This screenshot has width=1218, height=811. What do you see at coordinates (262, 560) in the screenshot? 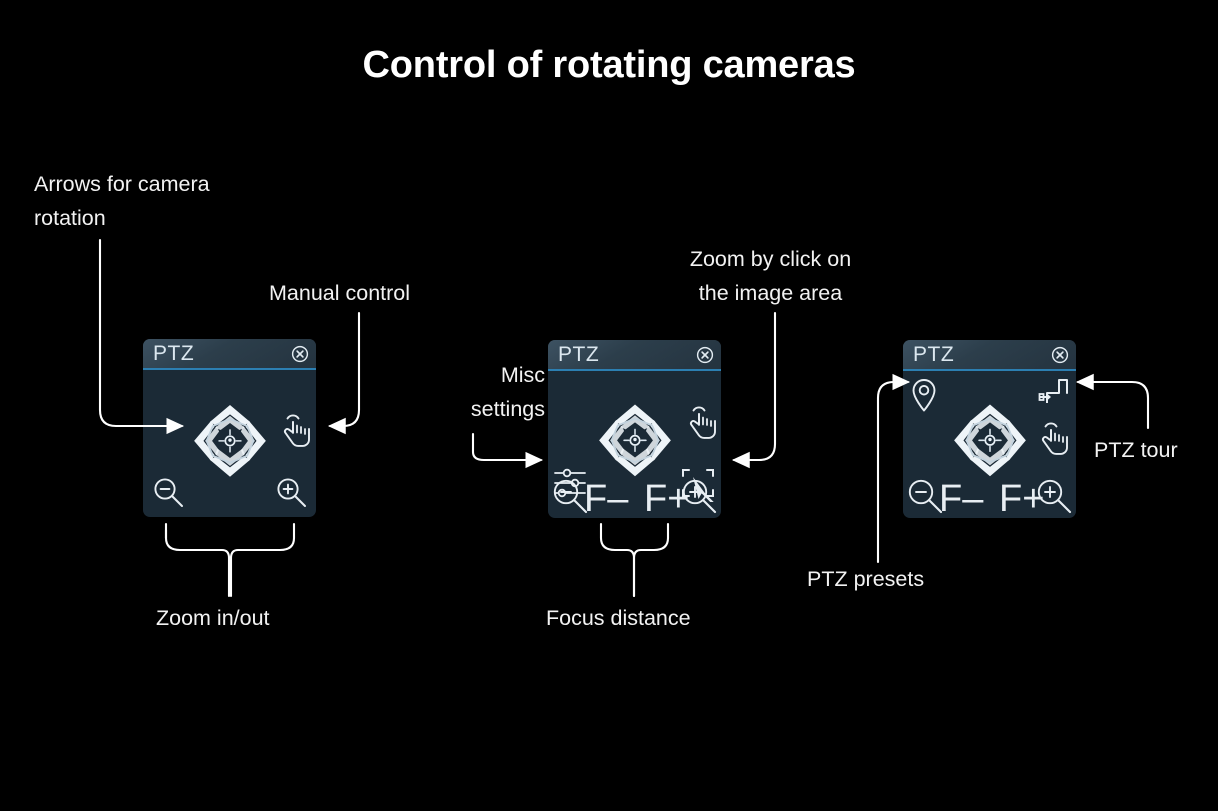
I see `connector-zoom-right-brace` at bounding box center [262, 560].